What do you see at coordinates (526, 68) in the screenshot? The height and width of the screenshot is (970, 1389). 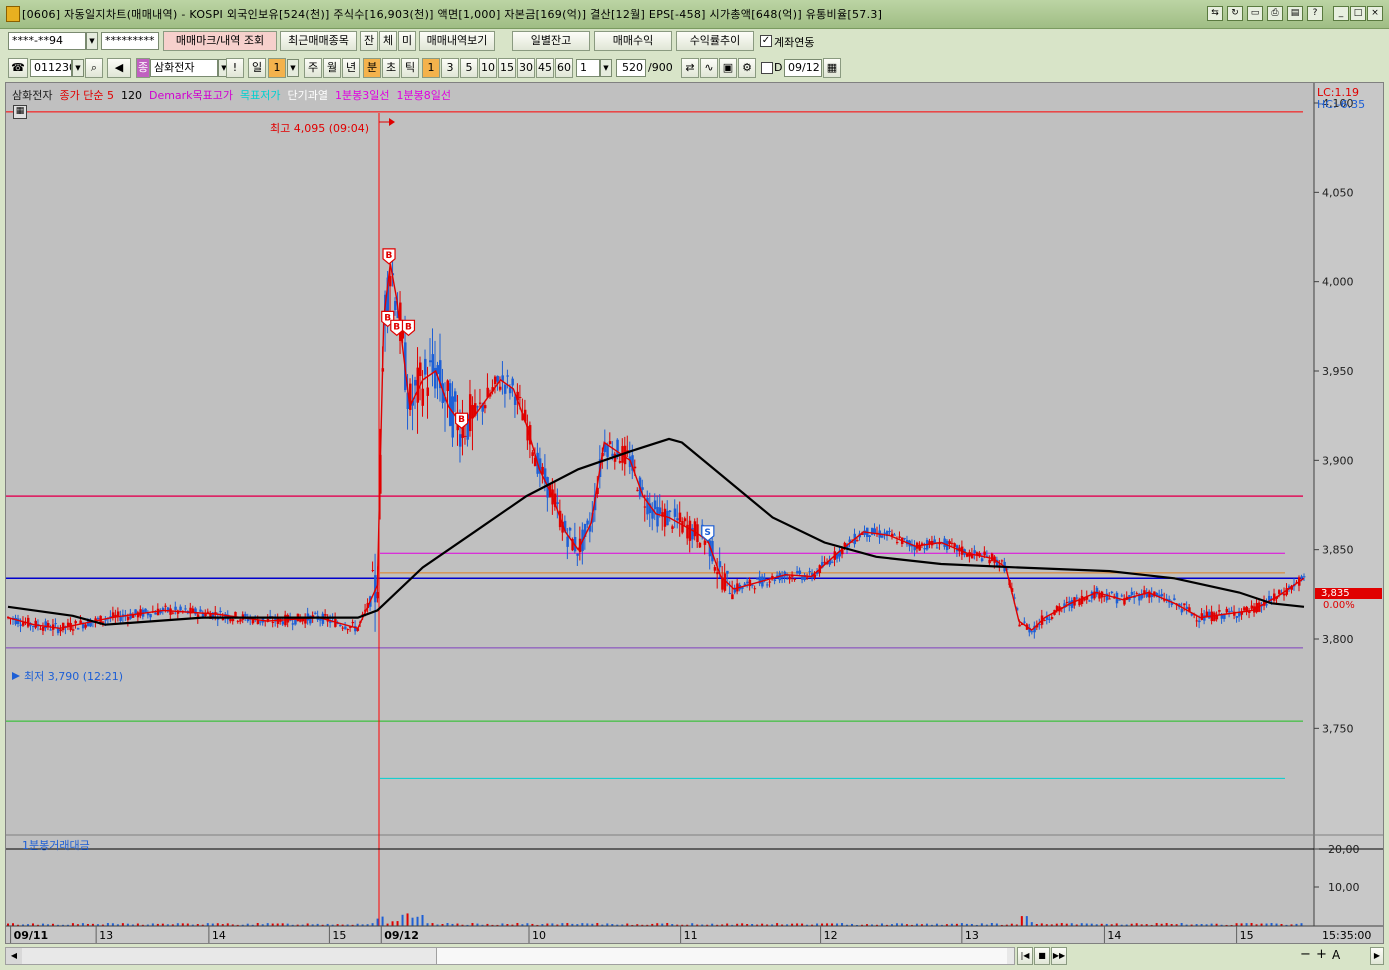 I see `minute-30-button: 30` at bounding box center [526, 68].